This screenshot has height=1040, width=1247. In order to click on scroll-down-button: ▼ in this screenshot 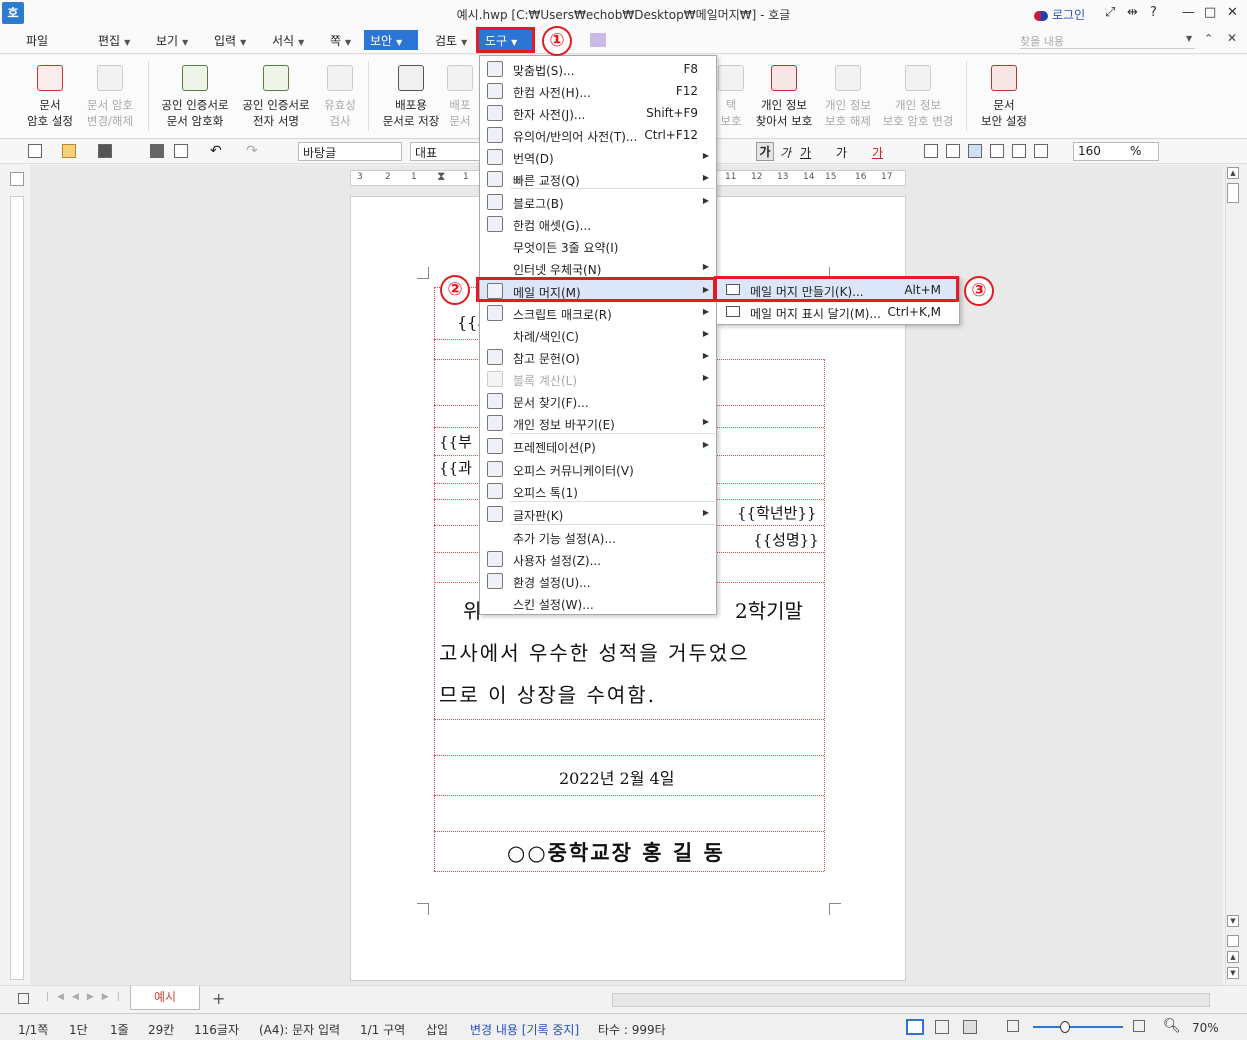, I will do `click(1233, 921)`.